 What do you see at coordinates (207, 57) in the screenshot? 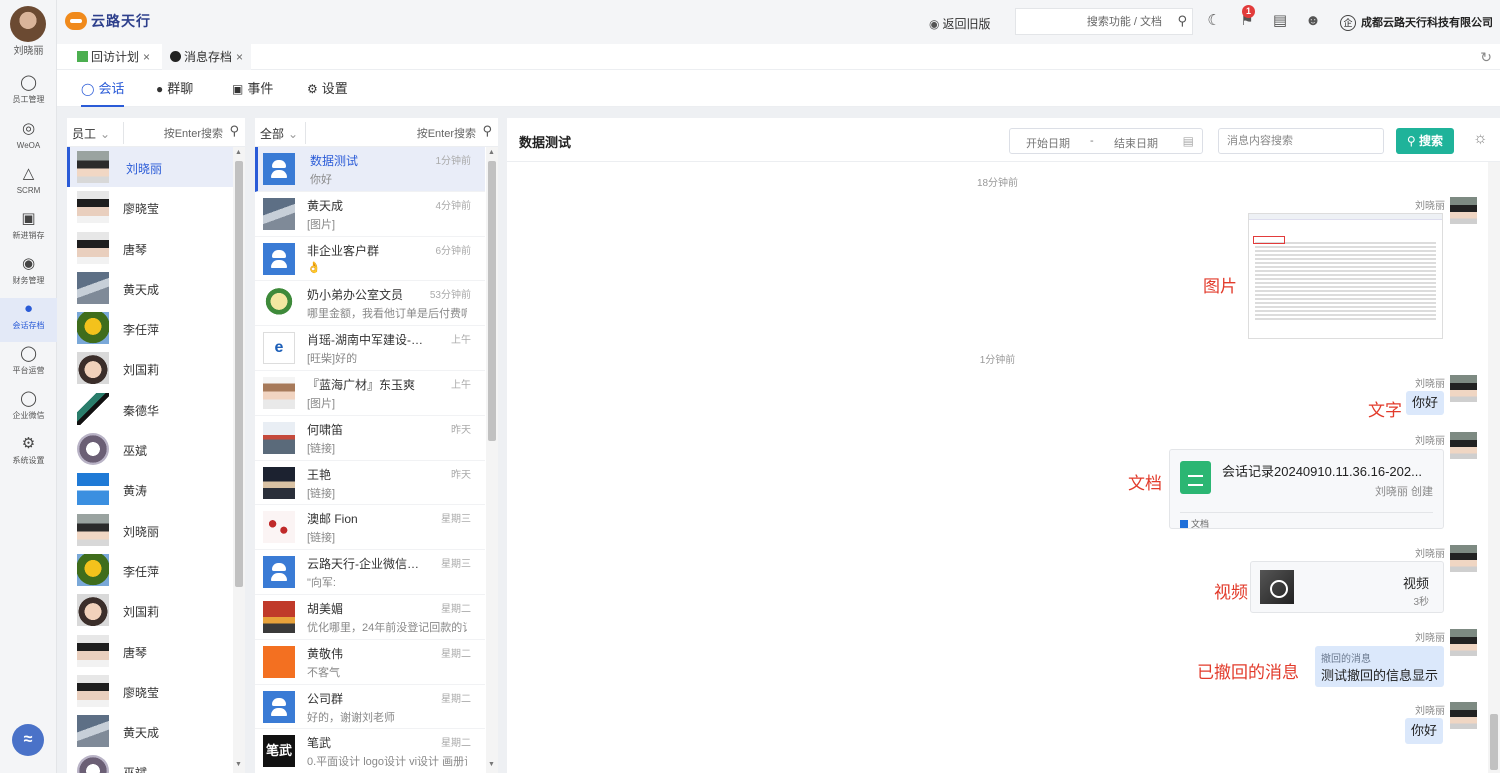
I see `page-tab-message-archive: 消息存档 ×` at bounding box center [207, 57].